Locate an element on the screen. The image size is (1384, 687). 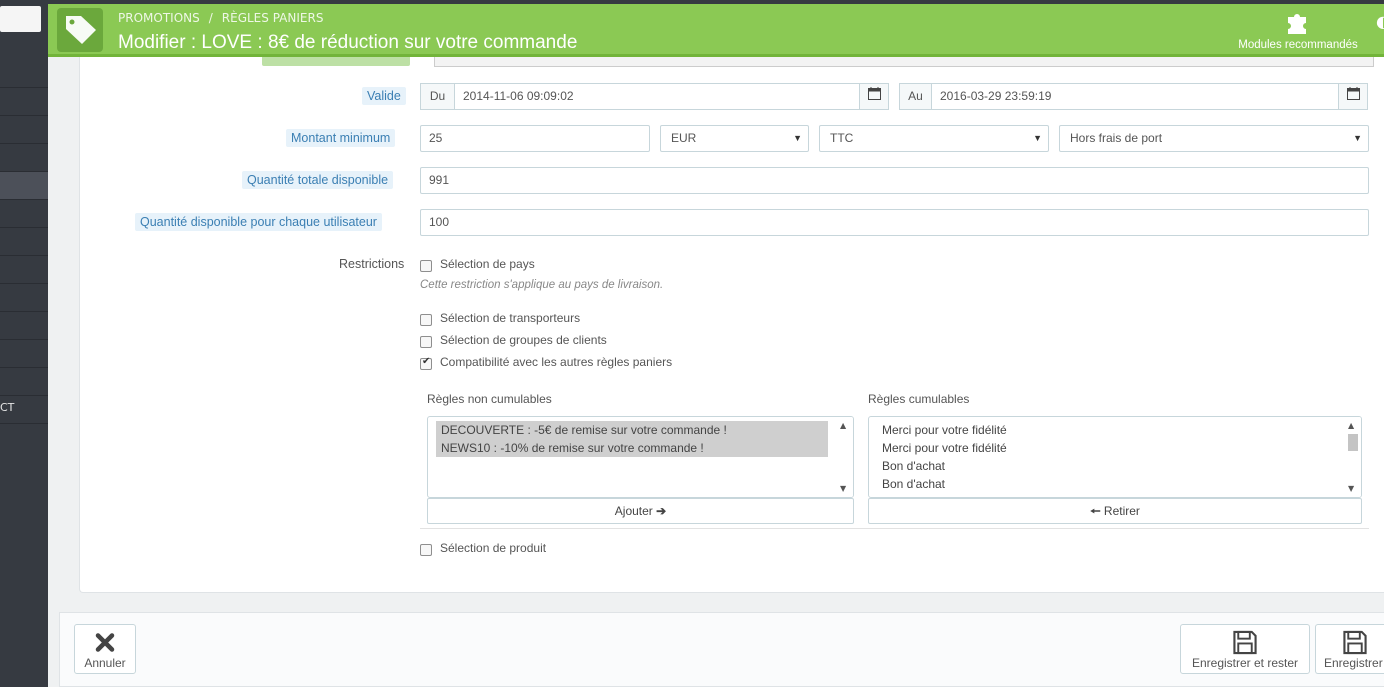
restrictions-label: Restrictions is located at coordinates (372, 264).